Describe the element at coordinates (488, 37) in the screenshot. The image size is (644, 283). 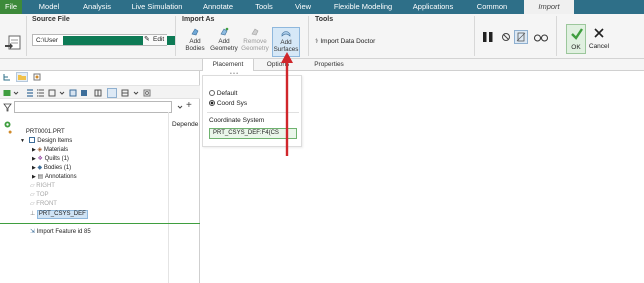
I see `pause-icon` at that location.